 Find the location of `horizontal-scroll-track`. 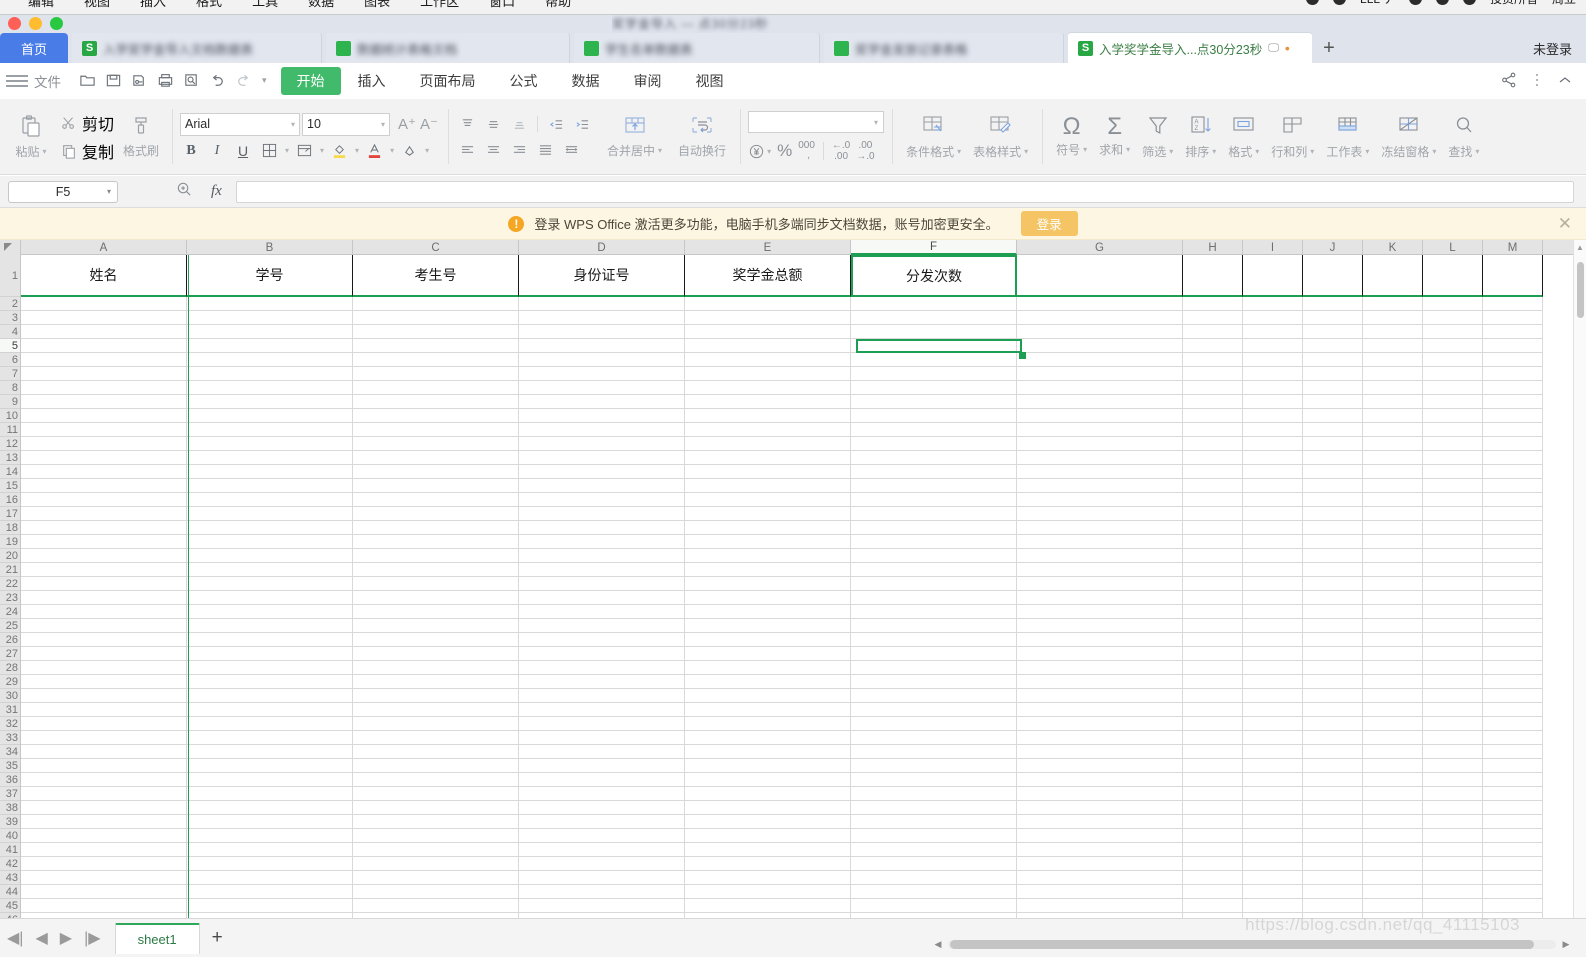

horizontal-scroll-track is located at coordinates (1252, 944).